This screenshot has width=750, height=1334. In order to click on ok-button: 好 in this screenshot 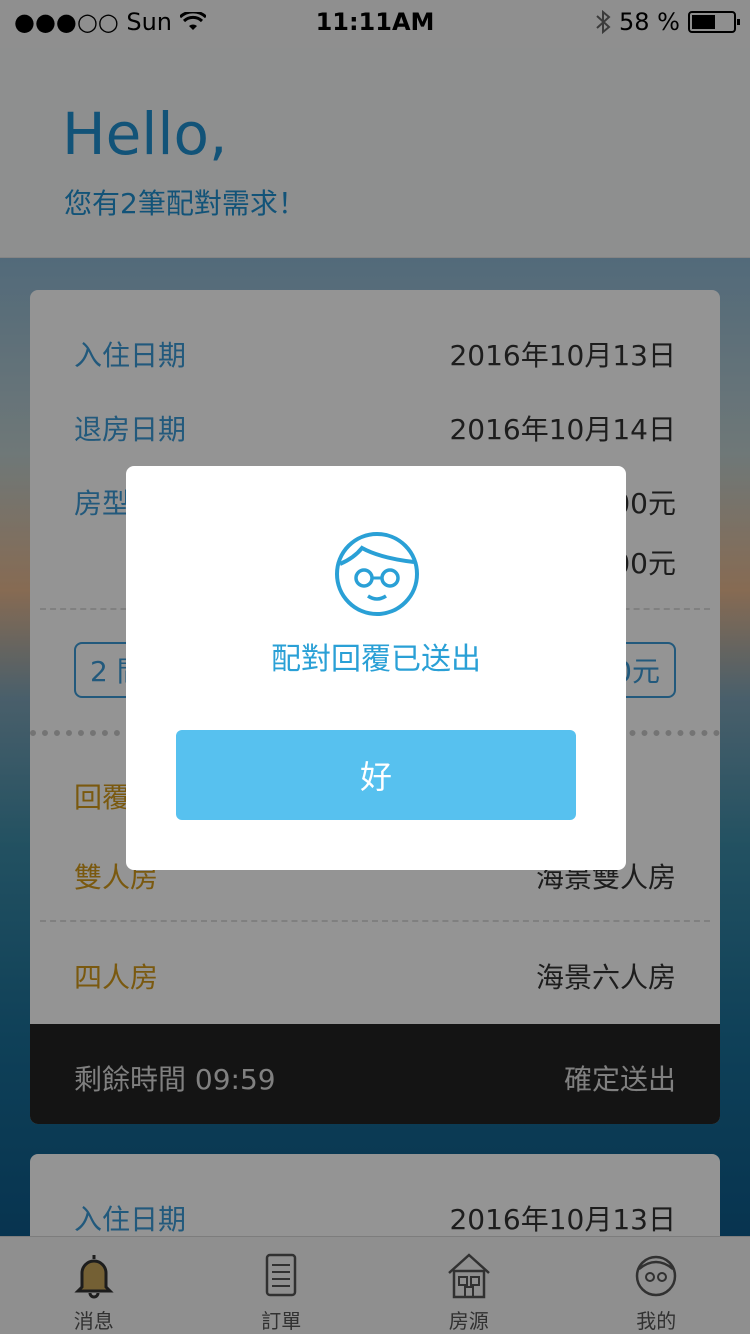, I will do `click(376, 775)`.